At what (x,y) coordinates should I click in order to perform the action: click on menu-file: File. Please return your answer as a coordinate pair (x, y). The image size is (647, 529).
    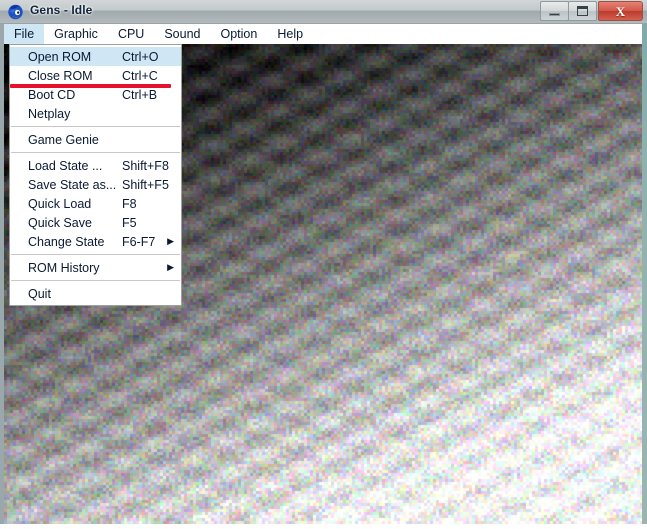
    Looking at the image, I should click on (24, 34).